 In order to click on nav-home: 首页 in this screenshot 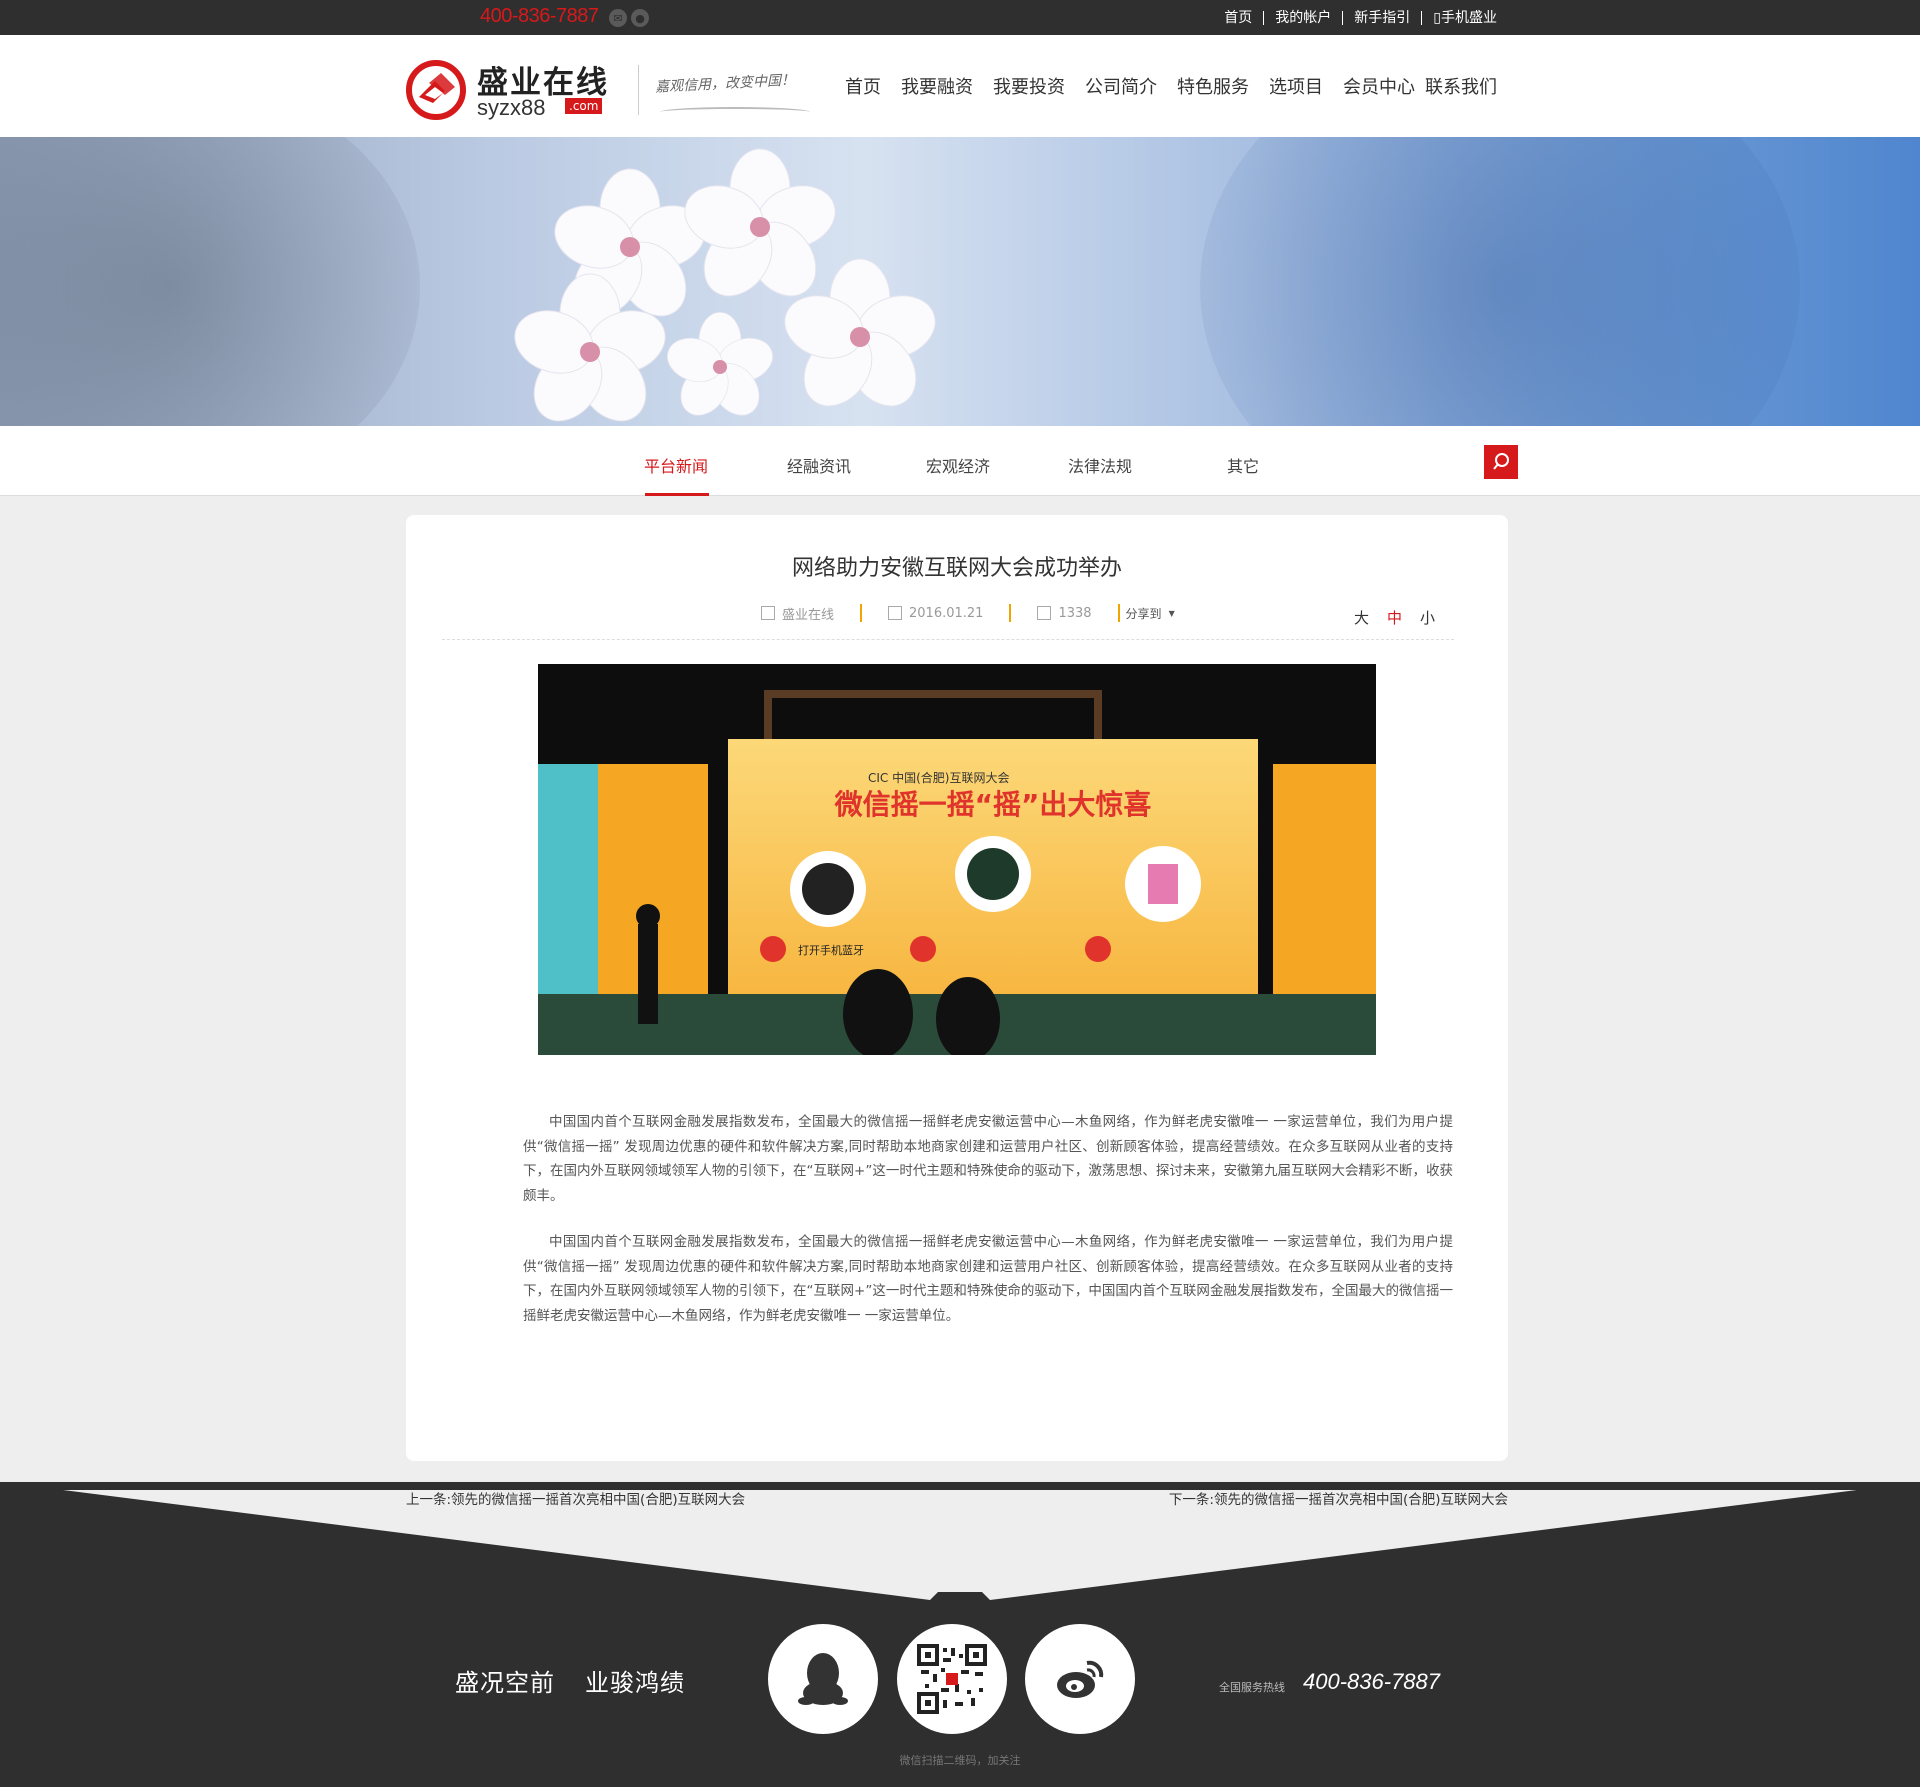, I will do `click(863, 86)`.